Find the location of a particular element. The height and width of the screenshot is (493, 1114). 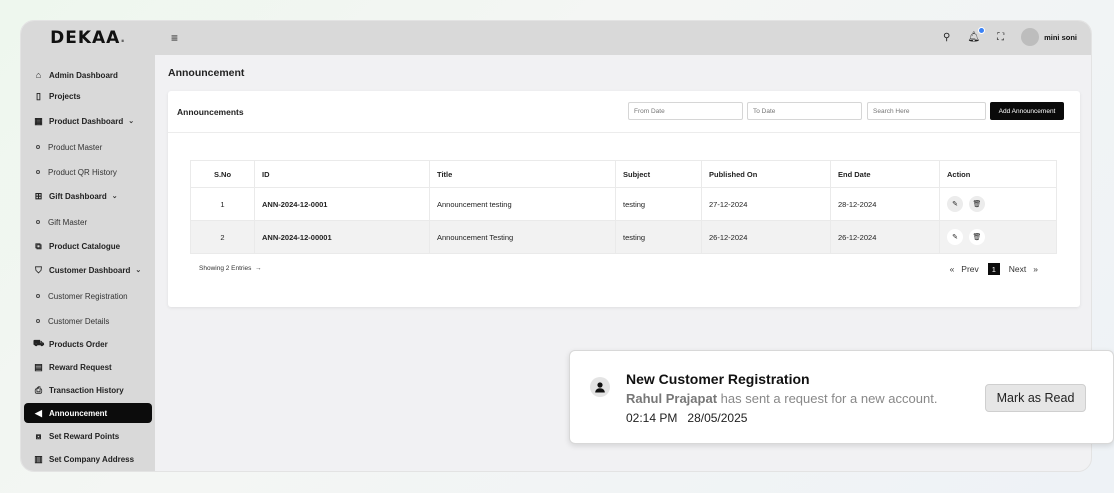

sidebar-item-products-order: ⛟ Products Order is located at coordinates (88, 344).